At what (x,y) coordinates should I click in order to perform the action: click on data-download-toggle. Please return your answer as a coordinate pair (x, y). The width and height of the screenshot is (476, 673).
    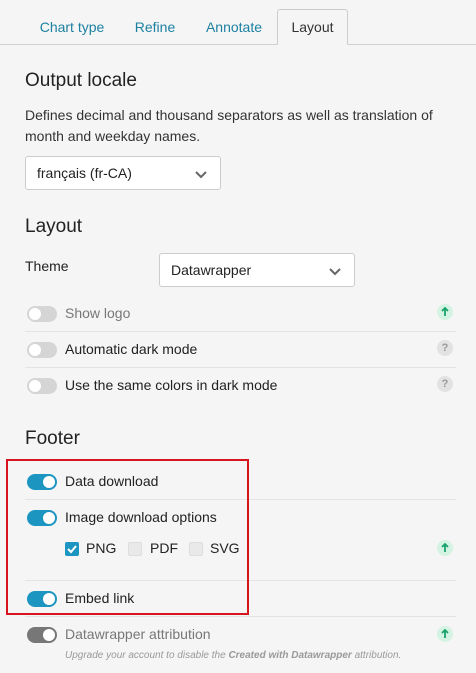
    Looking at the image, I should click on (42, 482).